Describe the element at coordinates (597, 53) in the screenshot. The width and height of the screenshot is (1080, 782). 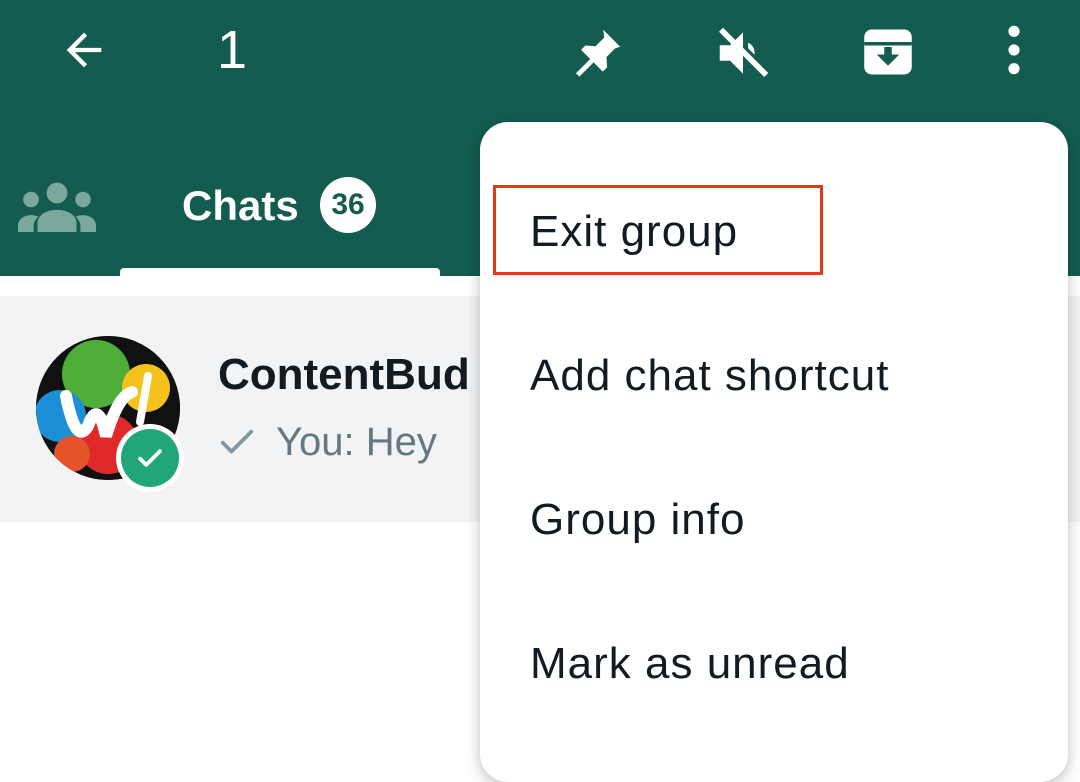
I see `pin-icon` at that location.